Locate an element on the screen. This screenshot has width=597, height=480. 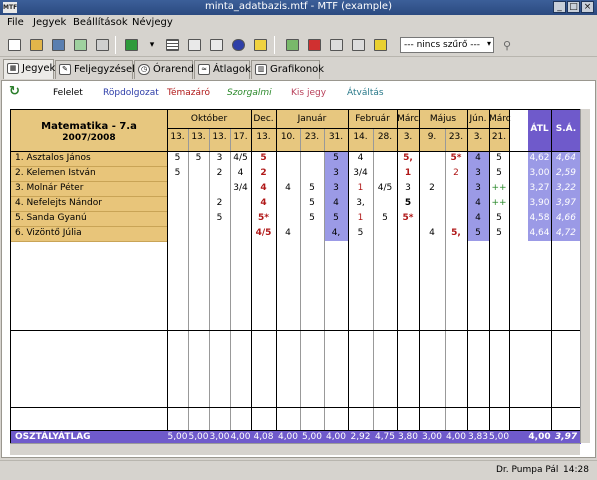
preview-icon is located at coordinates (80, 45).